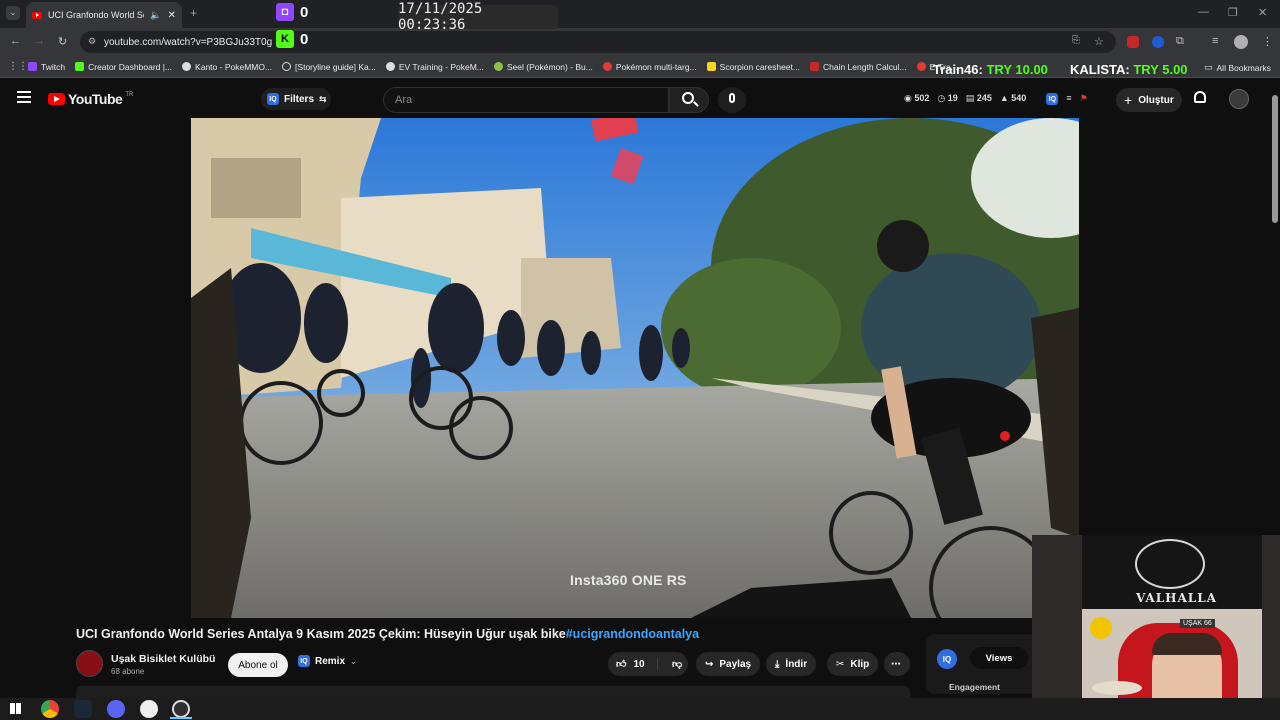 This screenshot has width=1280, height=720. What do you see at coordinates (92, 41) in the screenshot?
I see `site-info-icon: ⚙` at bounding box center [92, 41].